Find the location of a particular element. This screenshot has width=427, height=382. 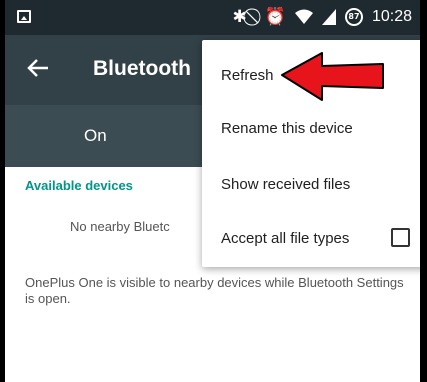

page-title: Bluetooth is located at coordinates (142, 68).